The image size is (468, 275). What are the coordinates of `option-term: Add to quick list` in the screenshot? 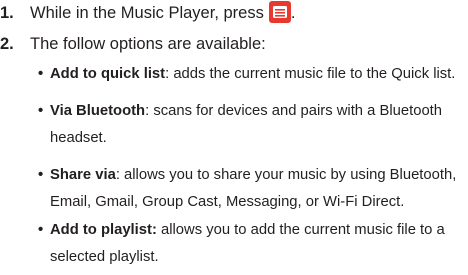 It's located at (108, 74).